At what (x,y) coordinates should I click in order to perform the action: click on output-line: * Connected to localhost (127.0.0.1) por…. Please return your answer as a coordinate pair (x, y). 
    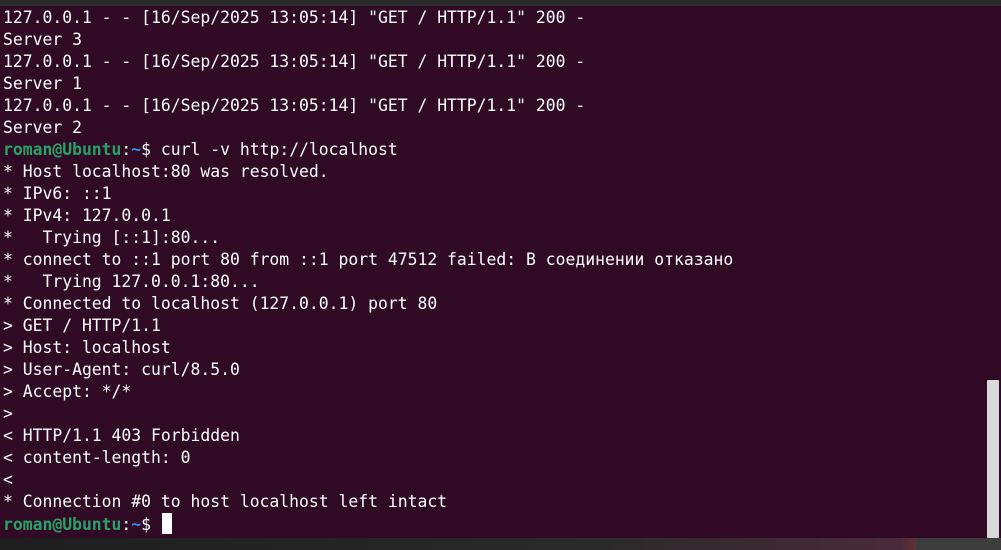
    Looking at the image, I should click on (368, 304).